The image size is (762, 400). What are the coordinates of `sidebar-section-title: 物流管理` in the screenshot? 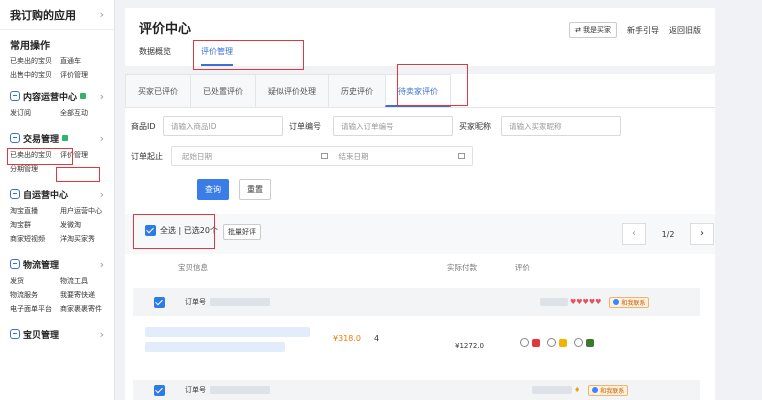 It's located at (41, 265).